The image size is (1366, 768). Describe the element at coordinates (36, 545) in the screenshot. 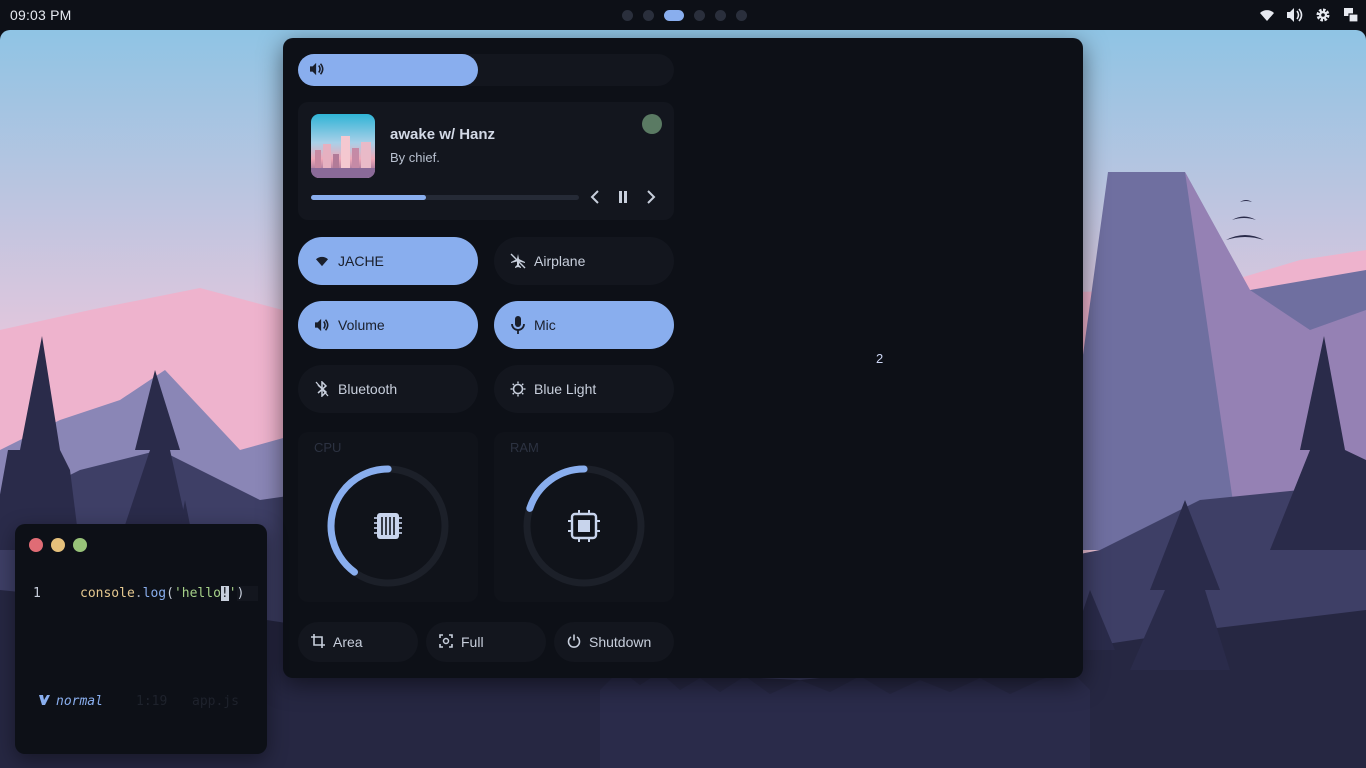

I see `close-button` at that location.